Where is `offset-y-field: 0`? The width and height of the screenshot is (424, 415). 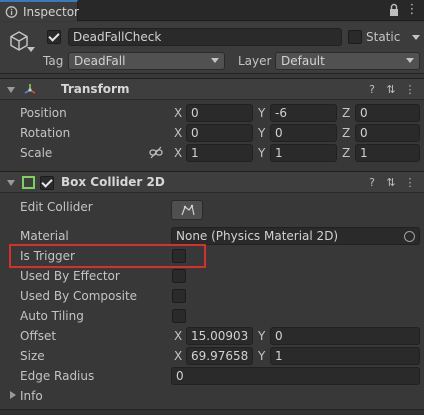 offset-y-field: 0 is located at coordinates (345, 336).